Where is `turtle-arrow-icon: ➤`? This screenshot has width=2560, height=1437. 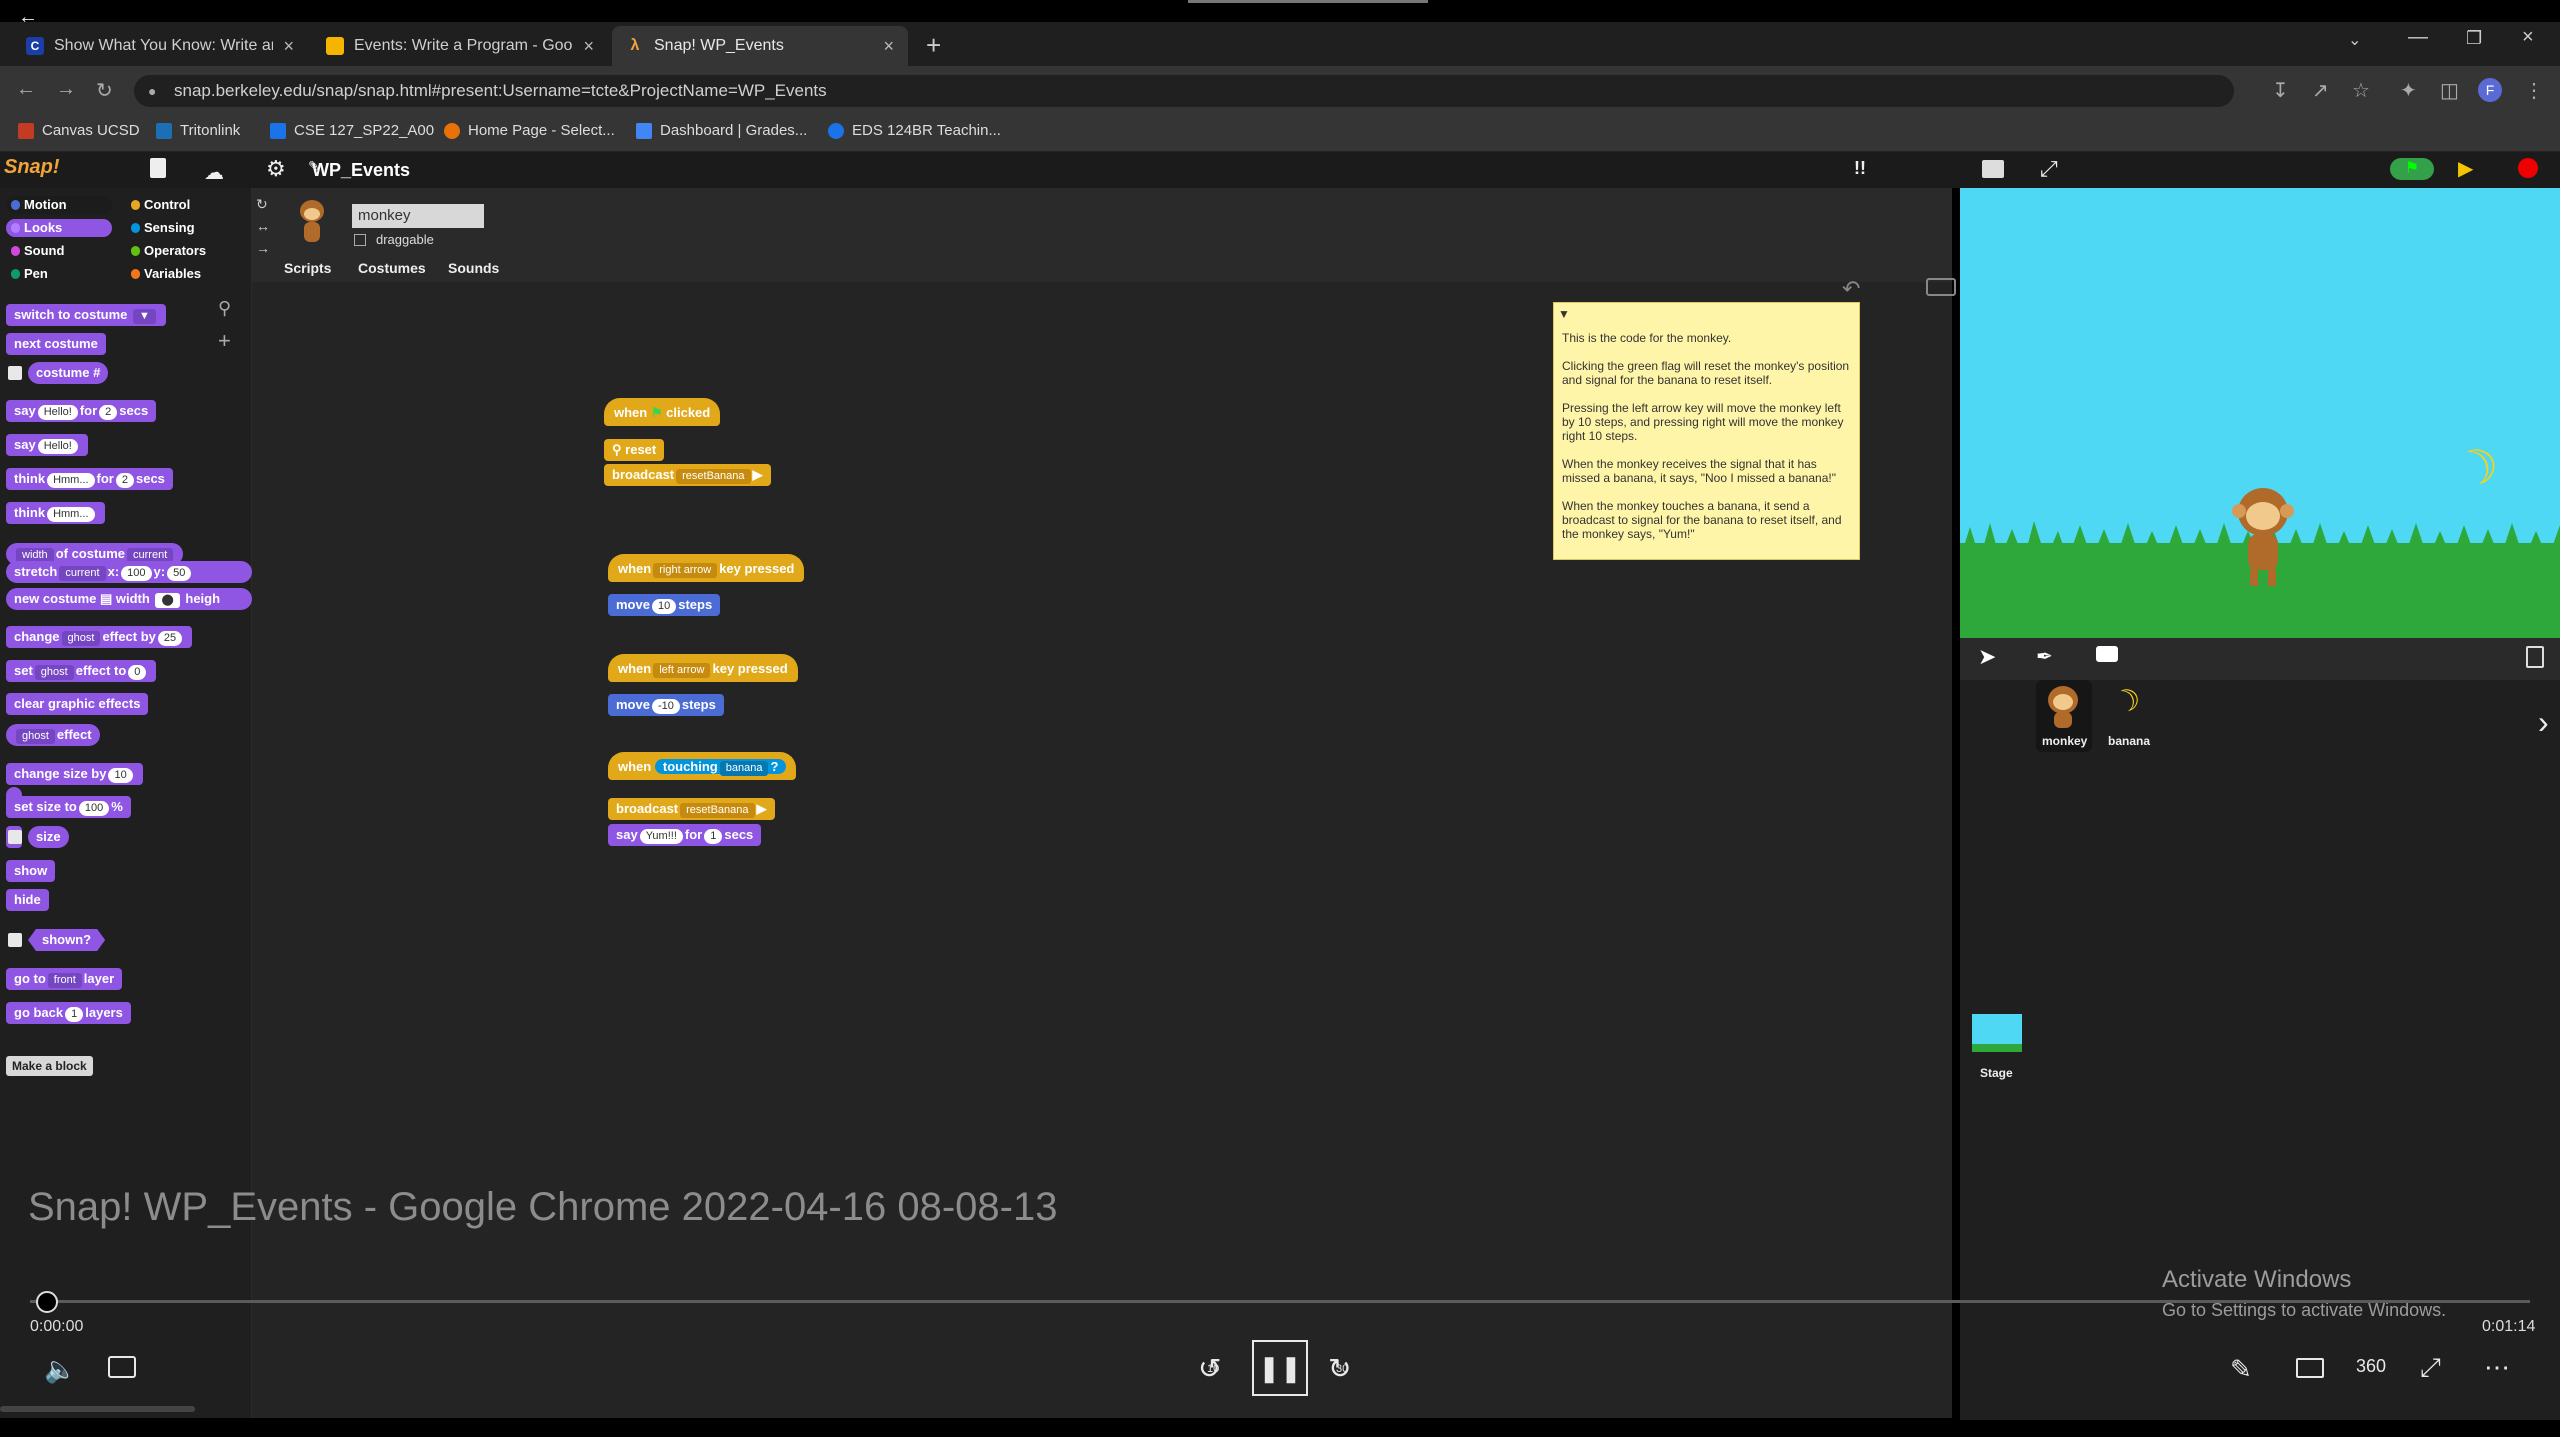
turtle-arrow-icon: ➤ is located at coordinates (1987, 657).